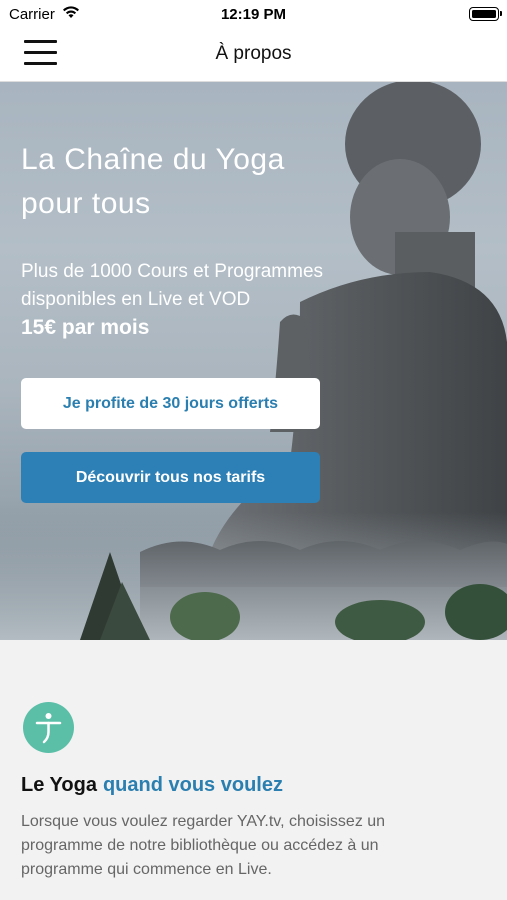  What do you see at coordinates (192, 785) in the screenshot?
I see `feature-title-accent: quand vous voulez` at bounding box center [192, 785].